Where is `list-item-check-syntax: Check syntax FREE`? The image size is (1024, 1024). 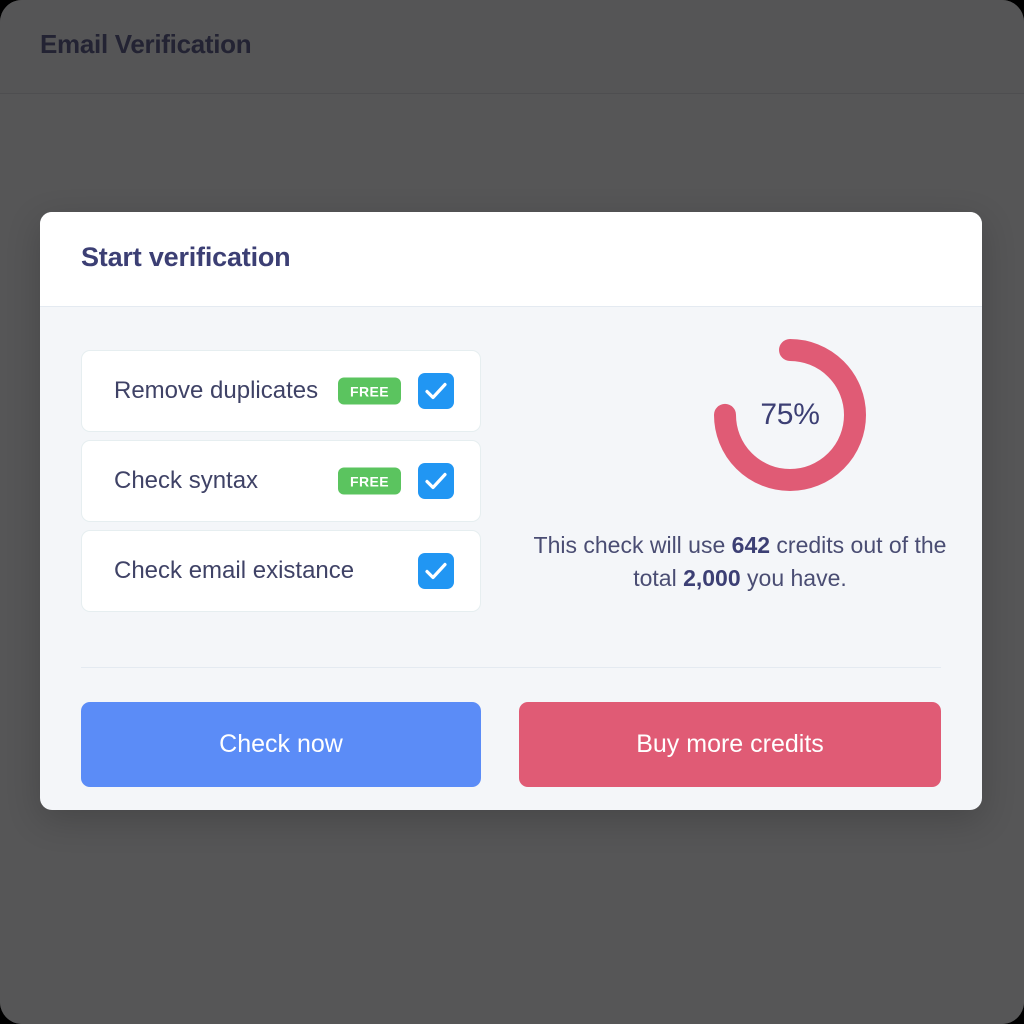 list-item-check-syntax: Check syntax FREE is located at coordinates (281, 481).